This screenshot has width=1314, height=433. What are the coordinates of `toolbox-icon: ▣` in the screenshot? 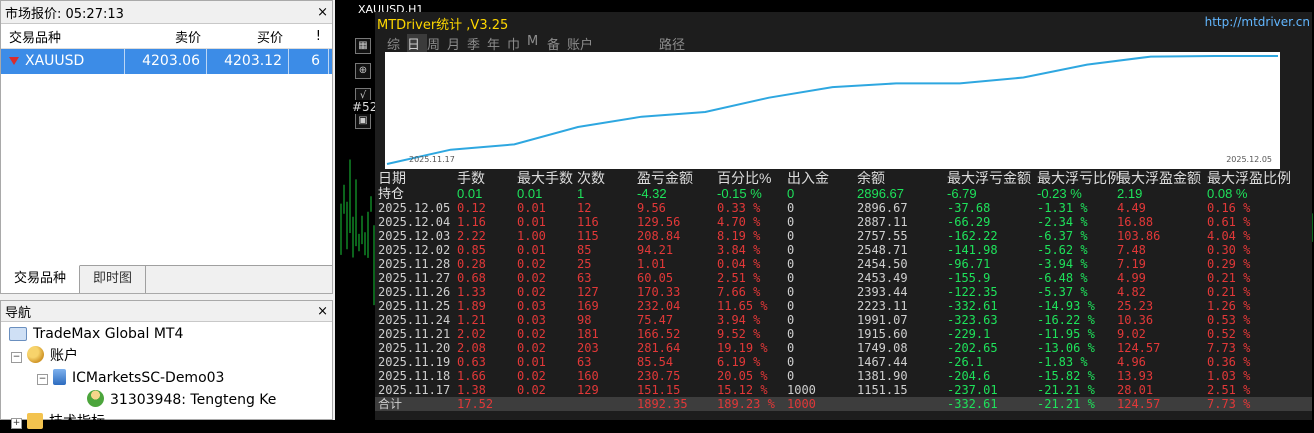 It's located at (363, 121).